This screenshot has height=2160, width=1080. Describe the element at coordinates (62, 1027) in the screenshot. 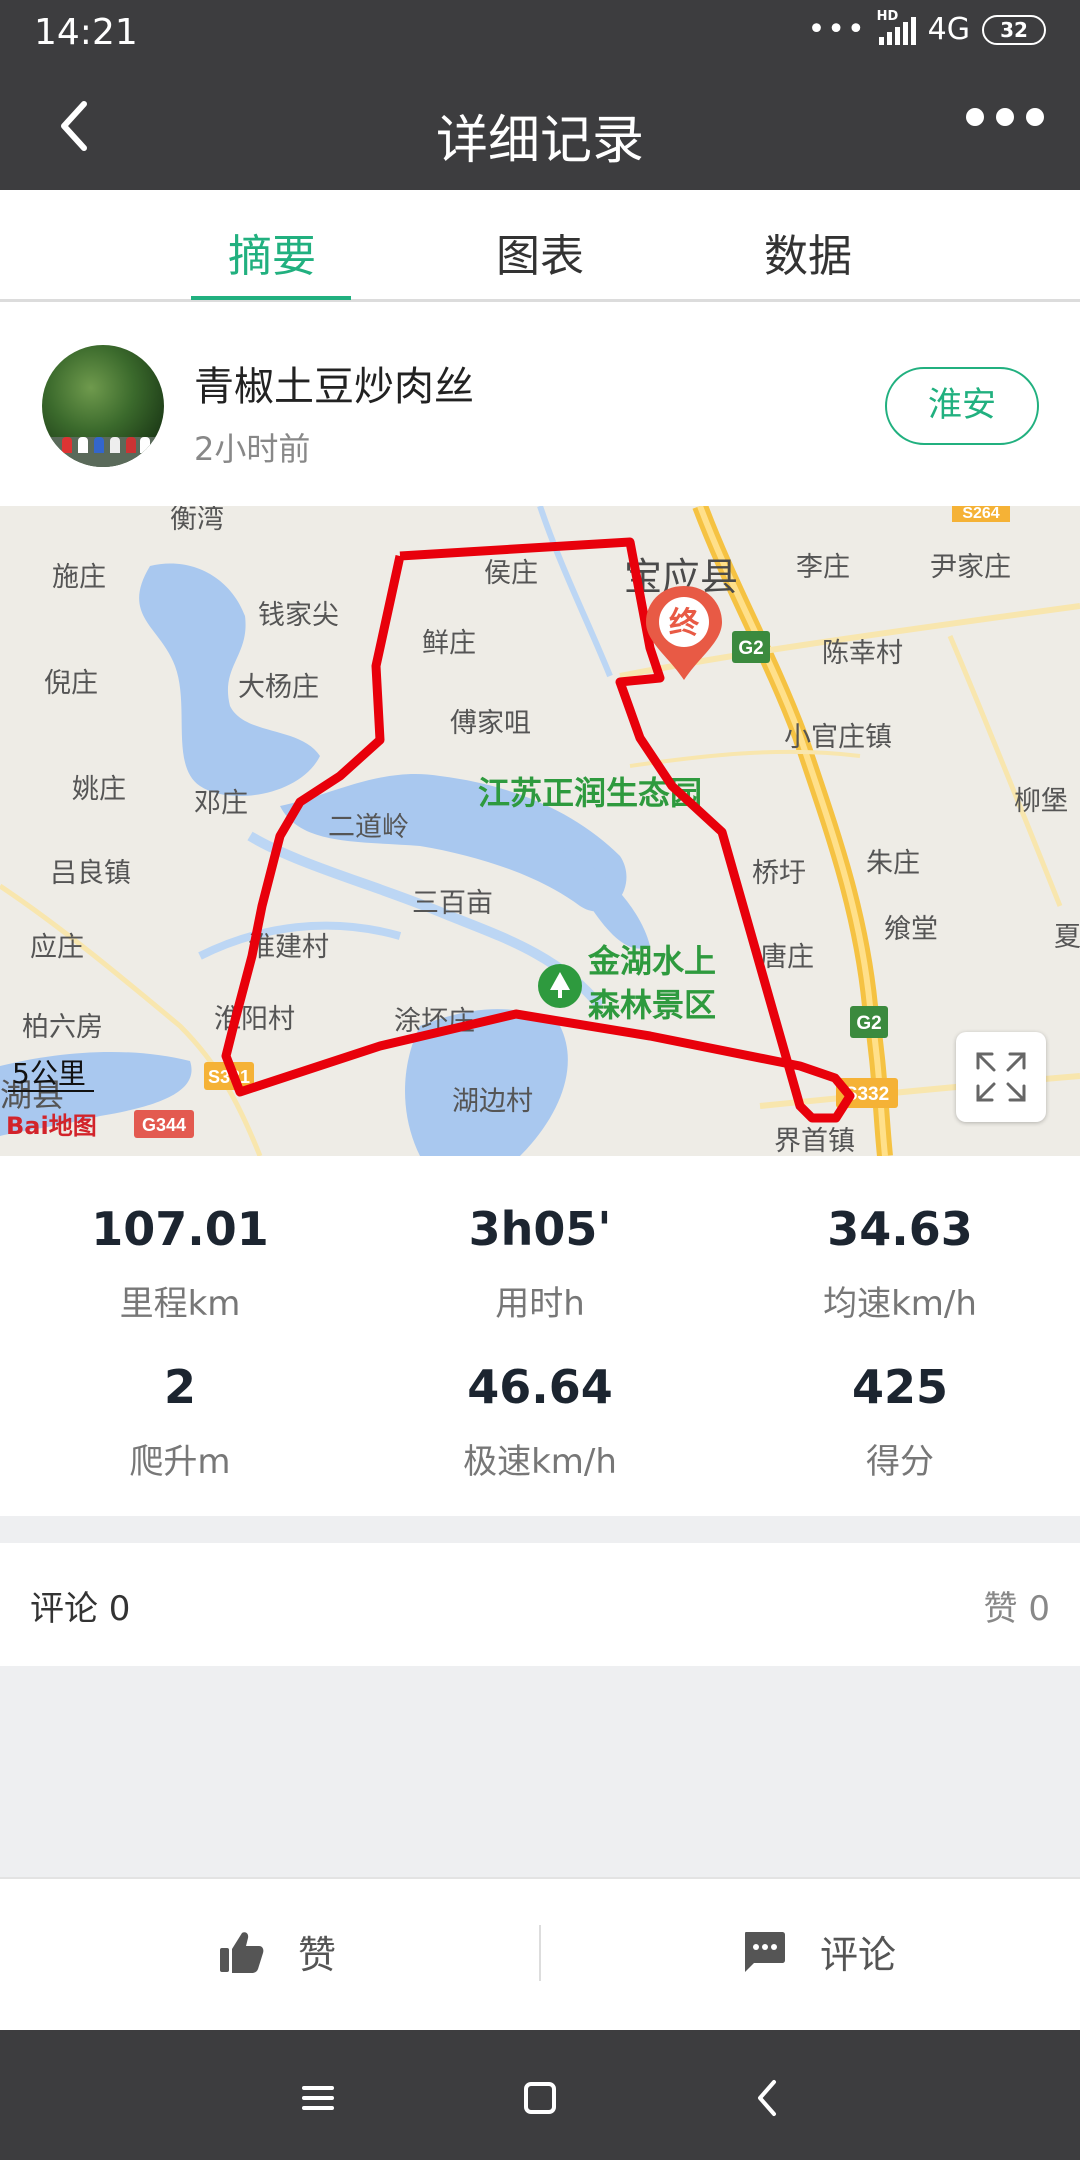

I see `place-label: 柏六房` at that location.